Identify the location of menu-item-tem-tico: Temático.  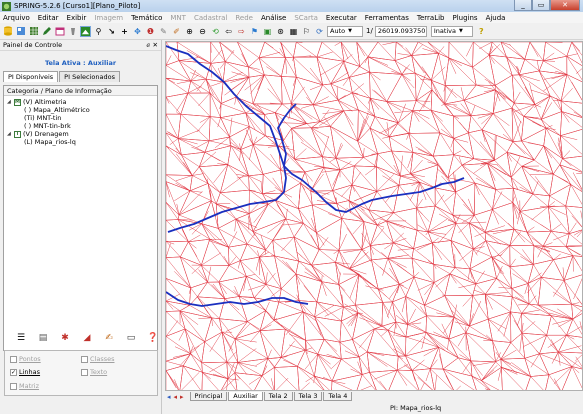
(146, 18).